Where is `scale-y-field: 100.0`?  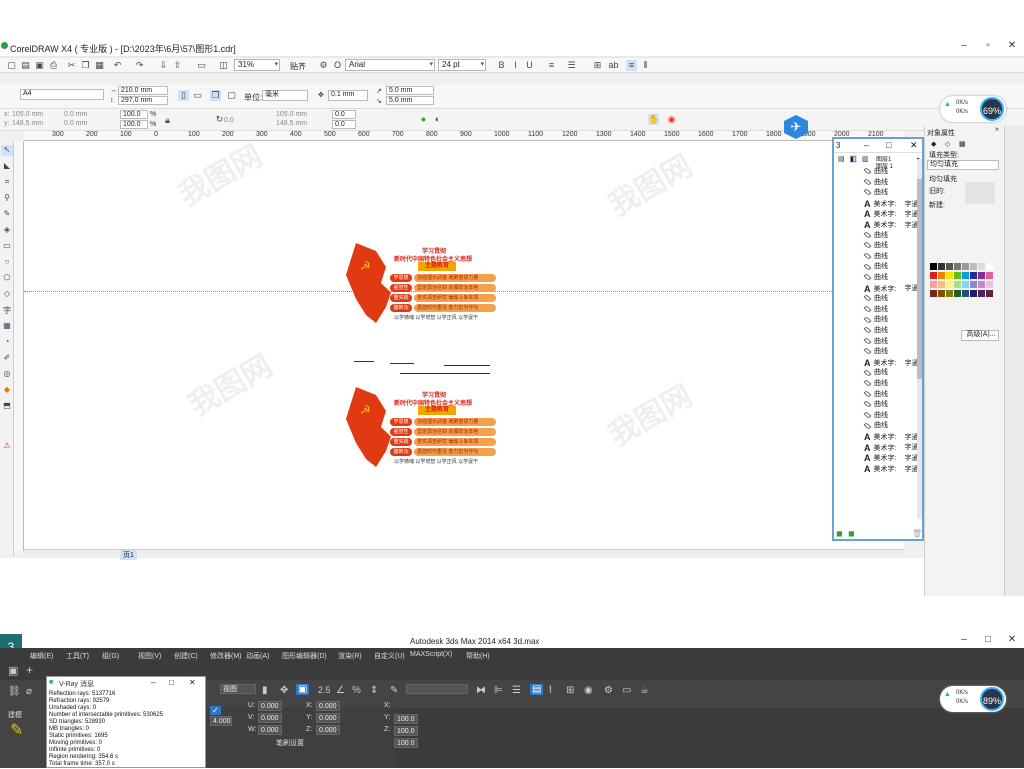
scale-y-field: 100.0 is located at coordinates (134, 124).